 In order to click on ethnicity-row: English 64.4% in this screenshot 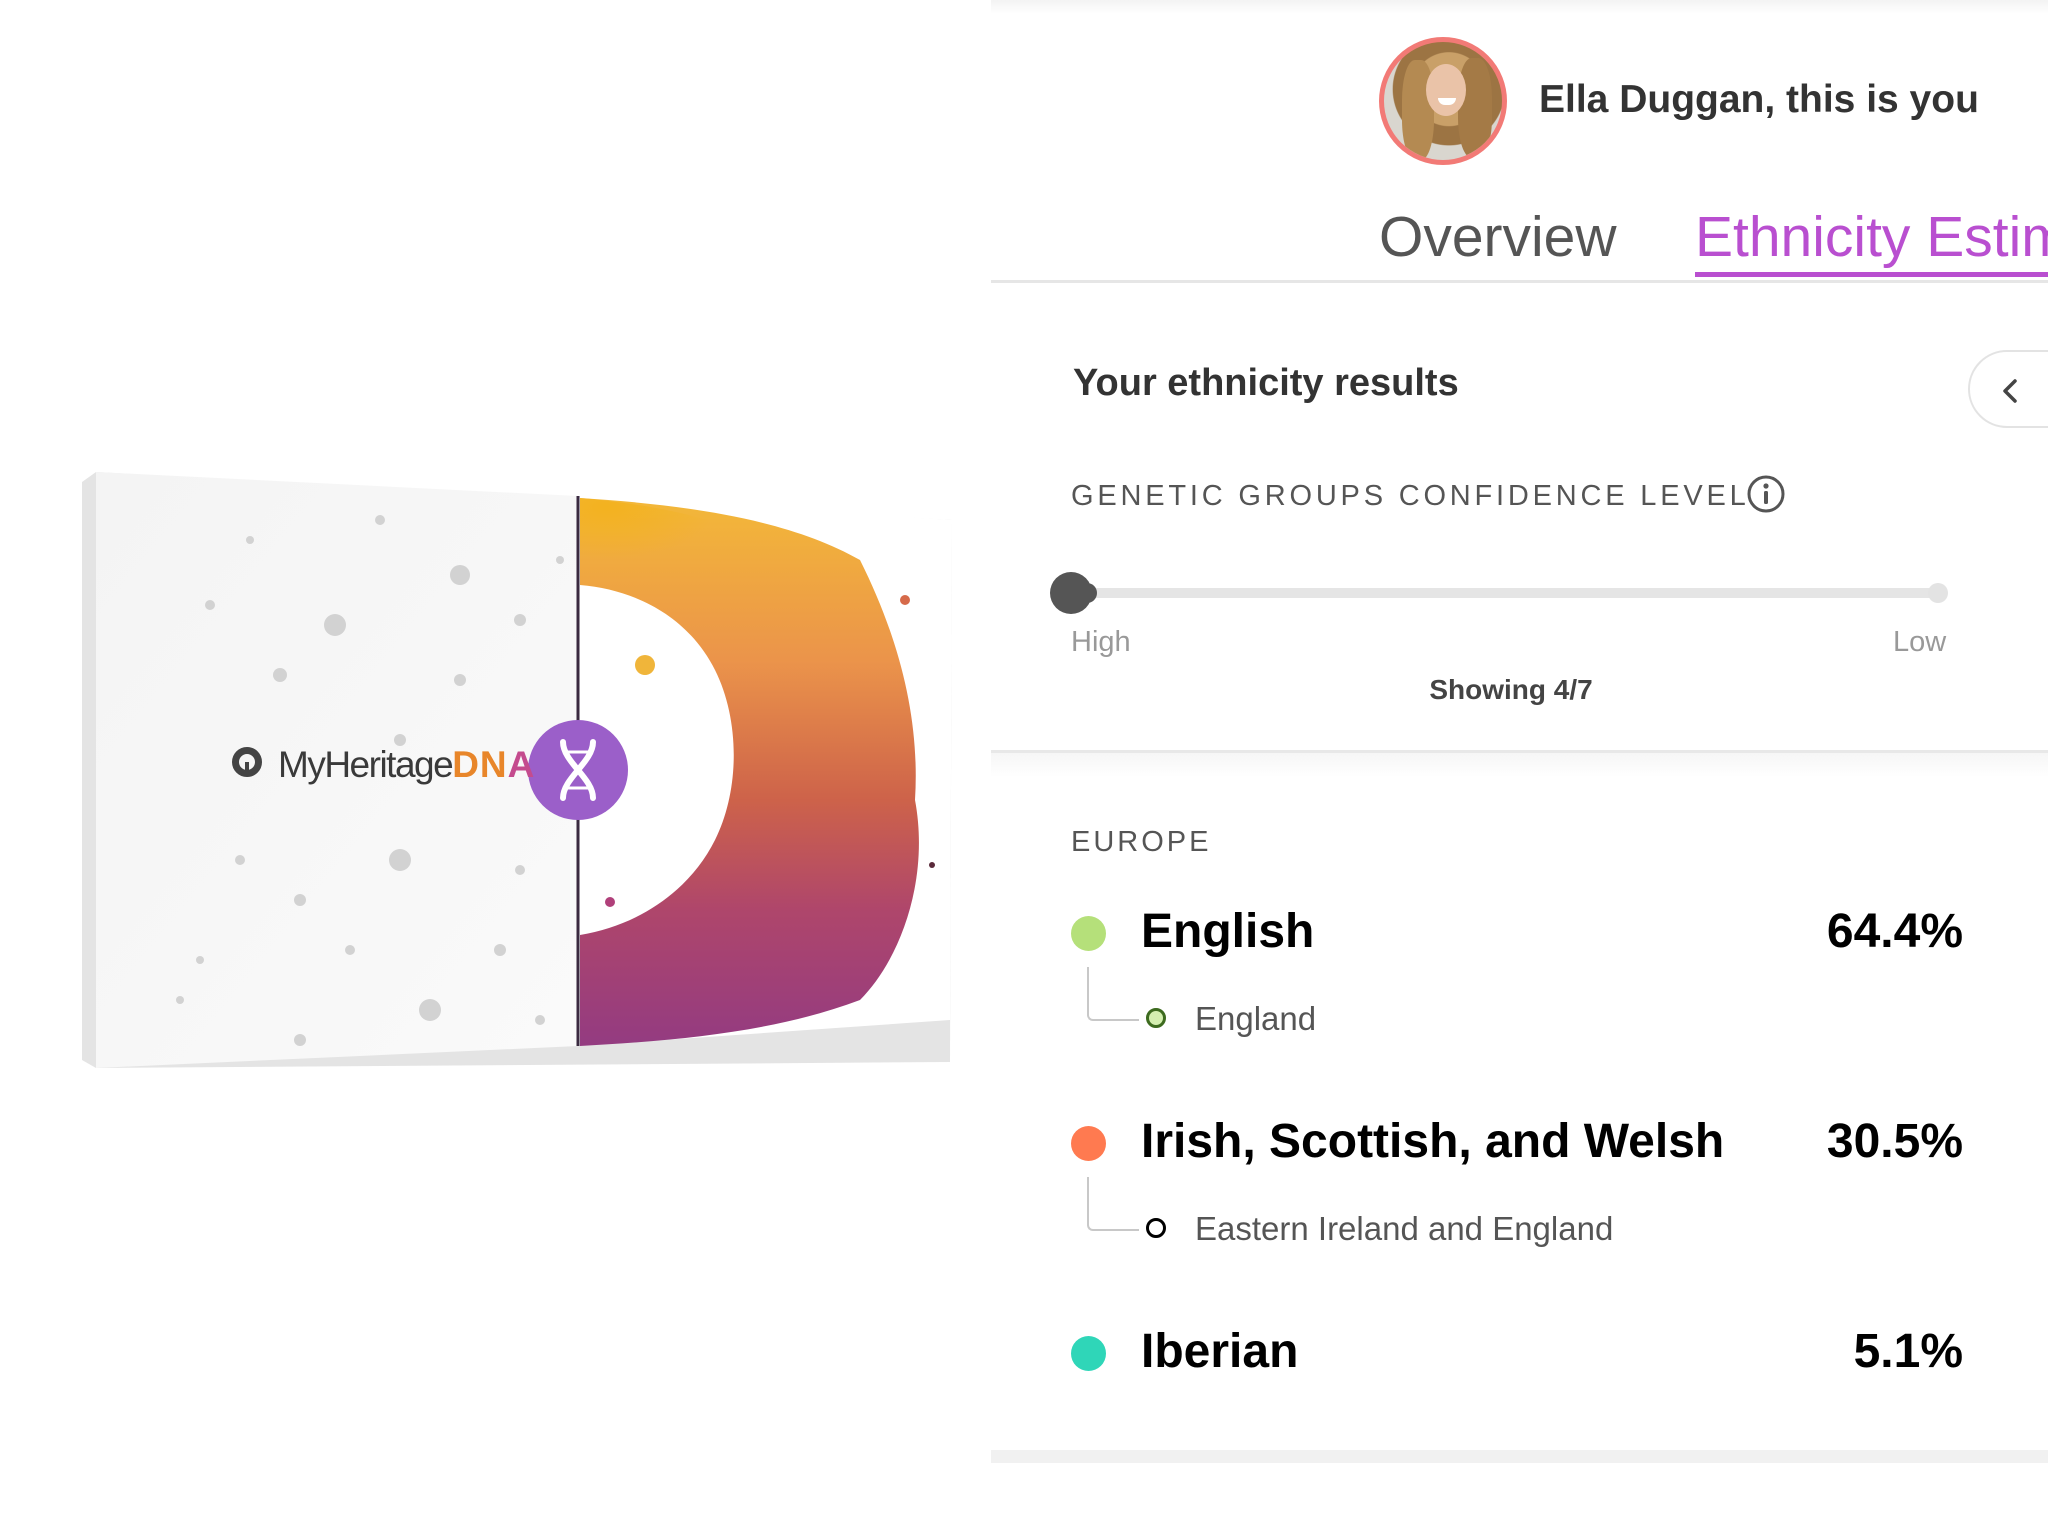, I will do `click(1519, 934)`.